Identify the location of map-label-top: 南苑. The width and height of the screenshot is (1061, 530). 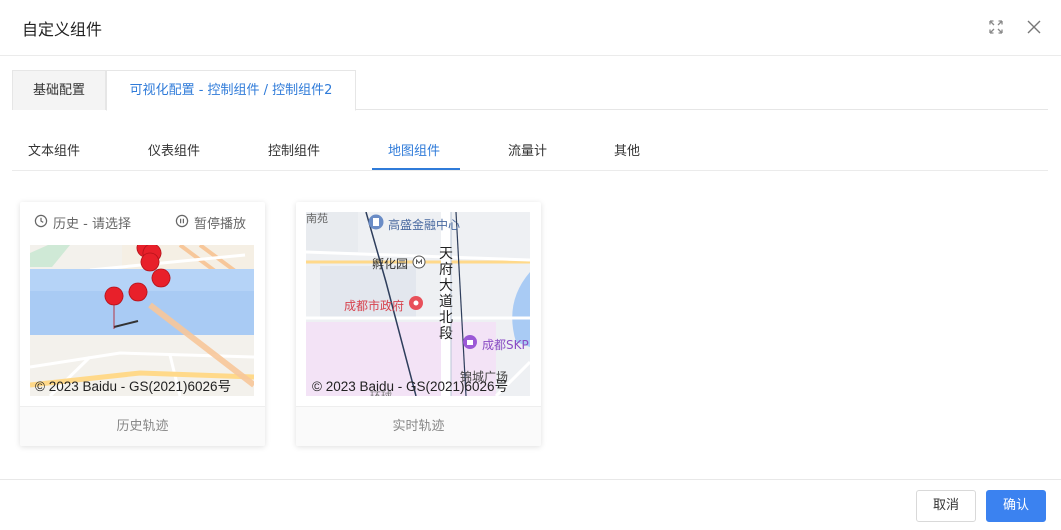
(317, 218).